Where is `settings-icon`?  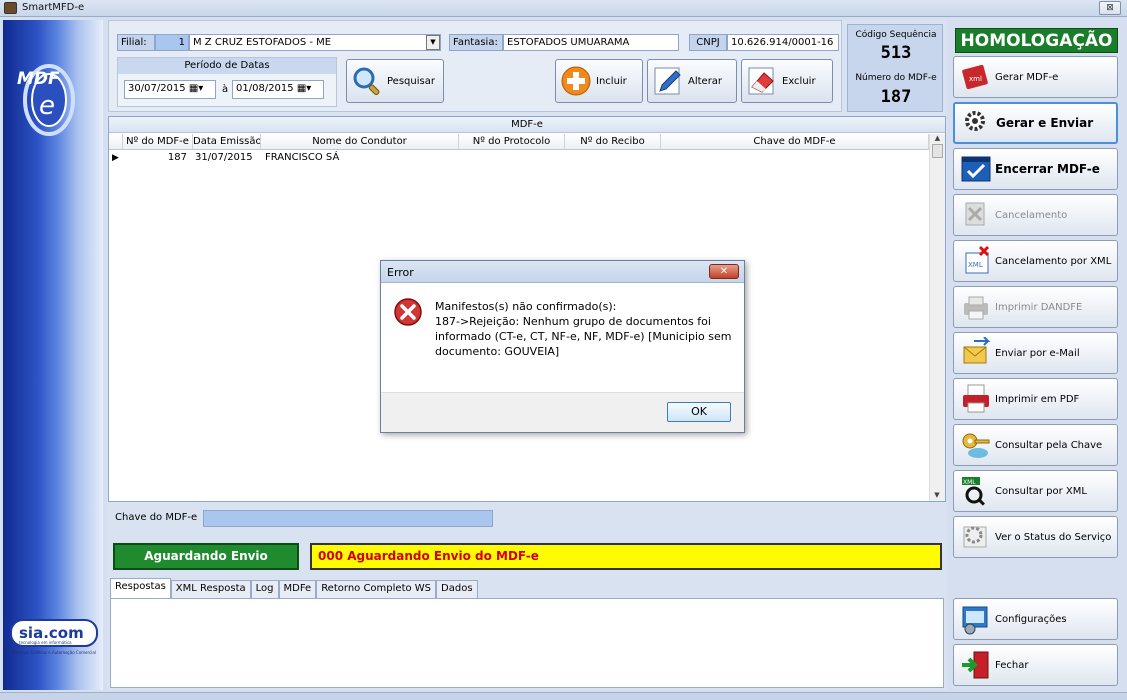
settings-icon is located at coordinates (975, 620).